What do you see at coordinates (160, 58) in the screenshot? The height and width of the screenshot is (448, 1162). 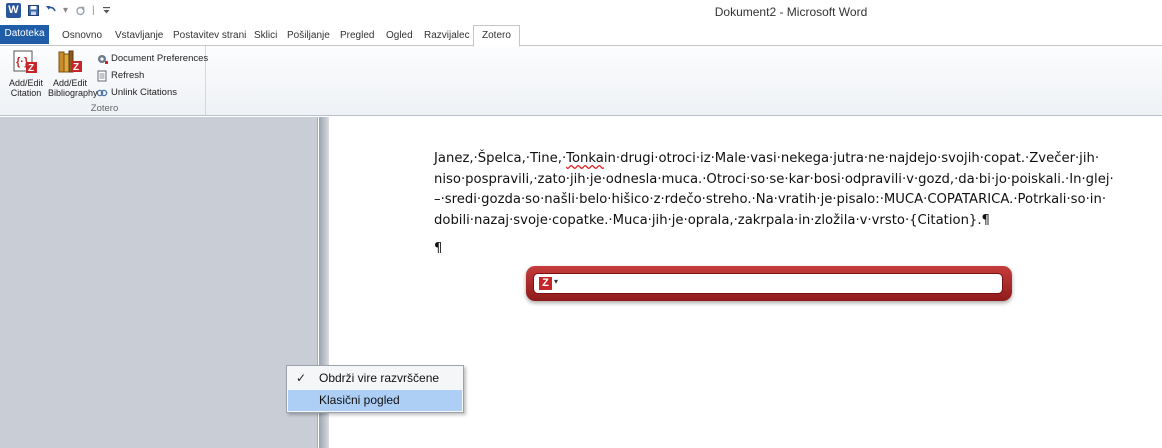 I see `document-preferences-label: Document Preferences` at bounding box center [160, 58].